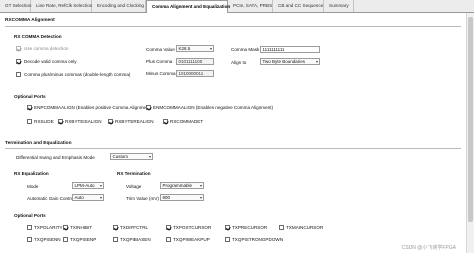 The image size is (474, 253). What do you see at coordinates (44, 121) in the screenshot?
I see `rxslide-label: RXSLIDE` at bounding box center [44, 121].